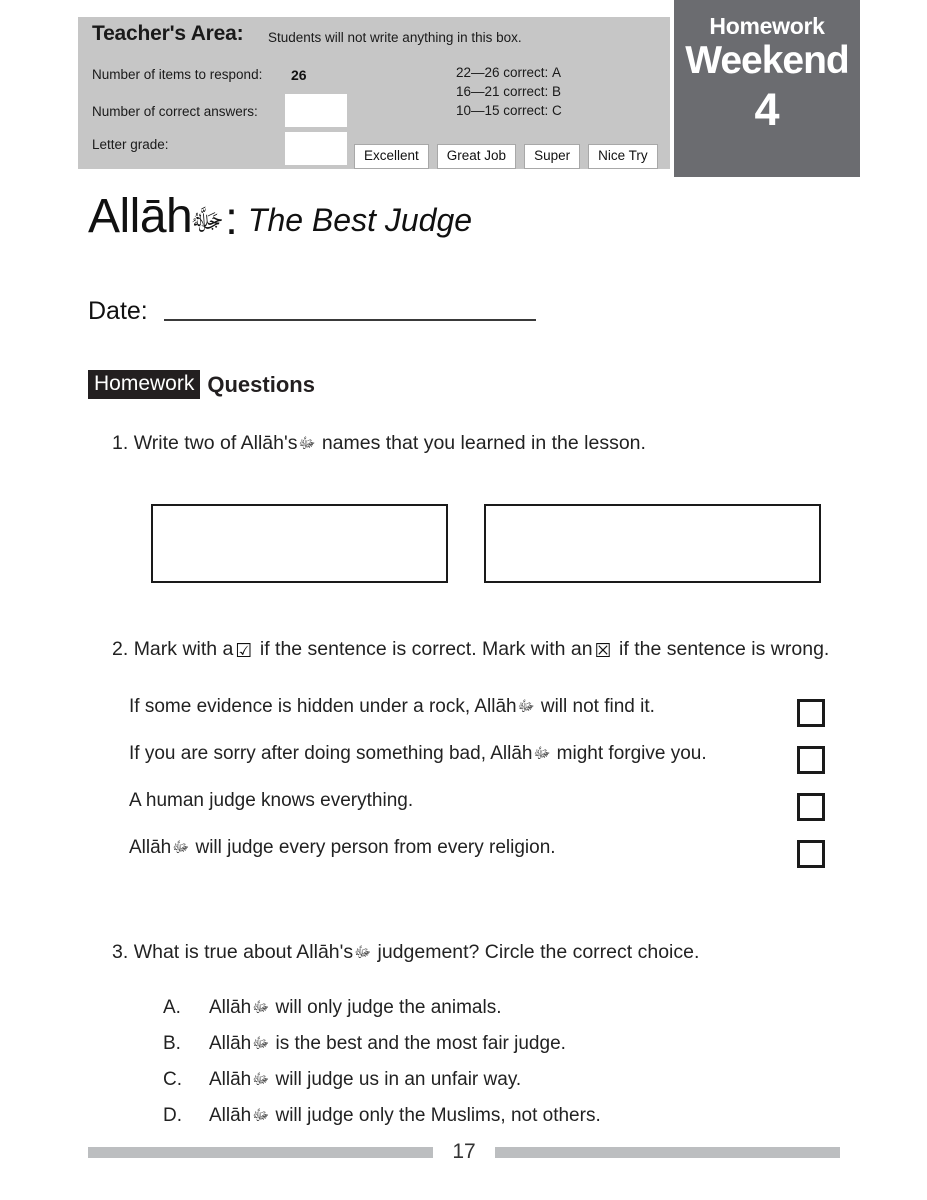 This screenshot has height=1200, width=927. Describe the element at coordinates (631, 753) in the screenshot. I see `statement-text-after: might forgive you.` at that location.